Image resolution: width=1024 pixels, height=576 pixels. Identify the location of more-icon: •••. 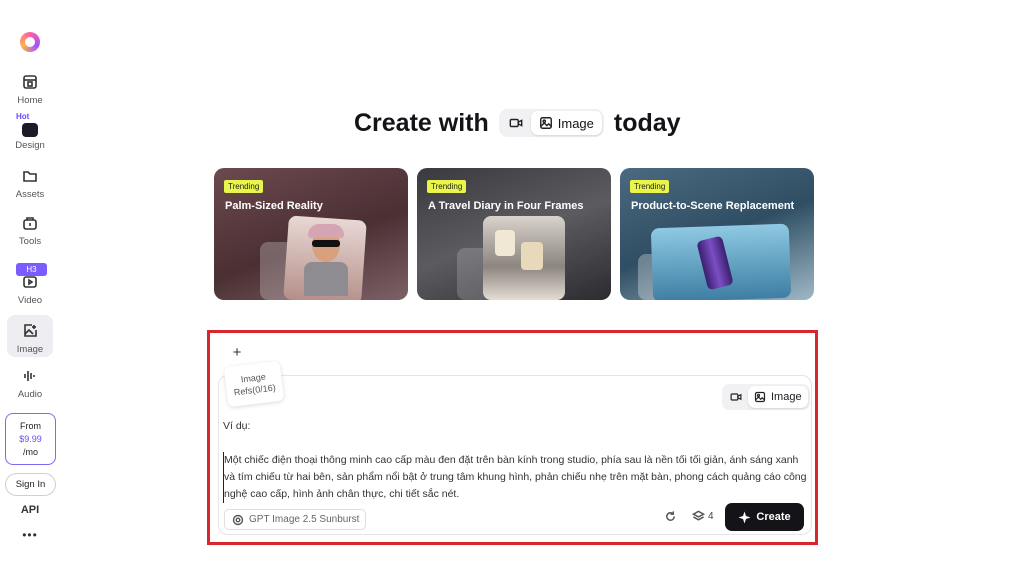
(30, 535).